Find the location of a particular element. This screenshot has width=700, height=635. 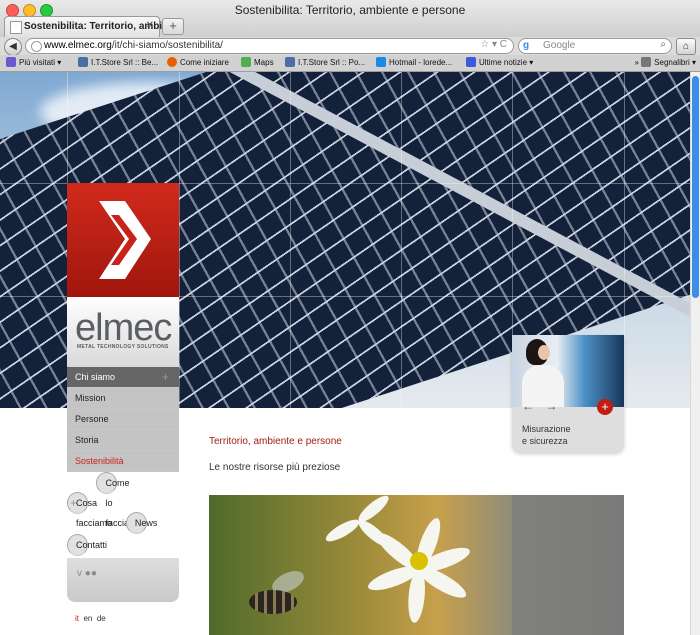

bookmark-label: Più visitati ▾ is located at coordinates (40, 62).